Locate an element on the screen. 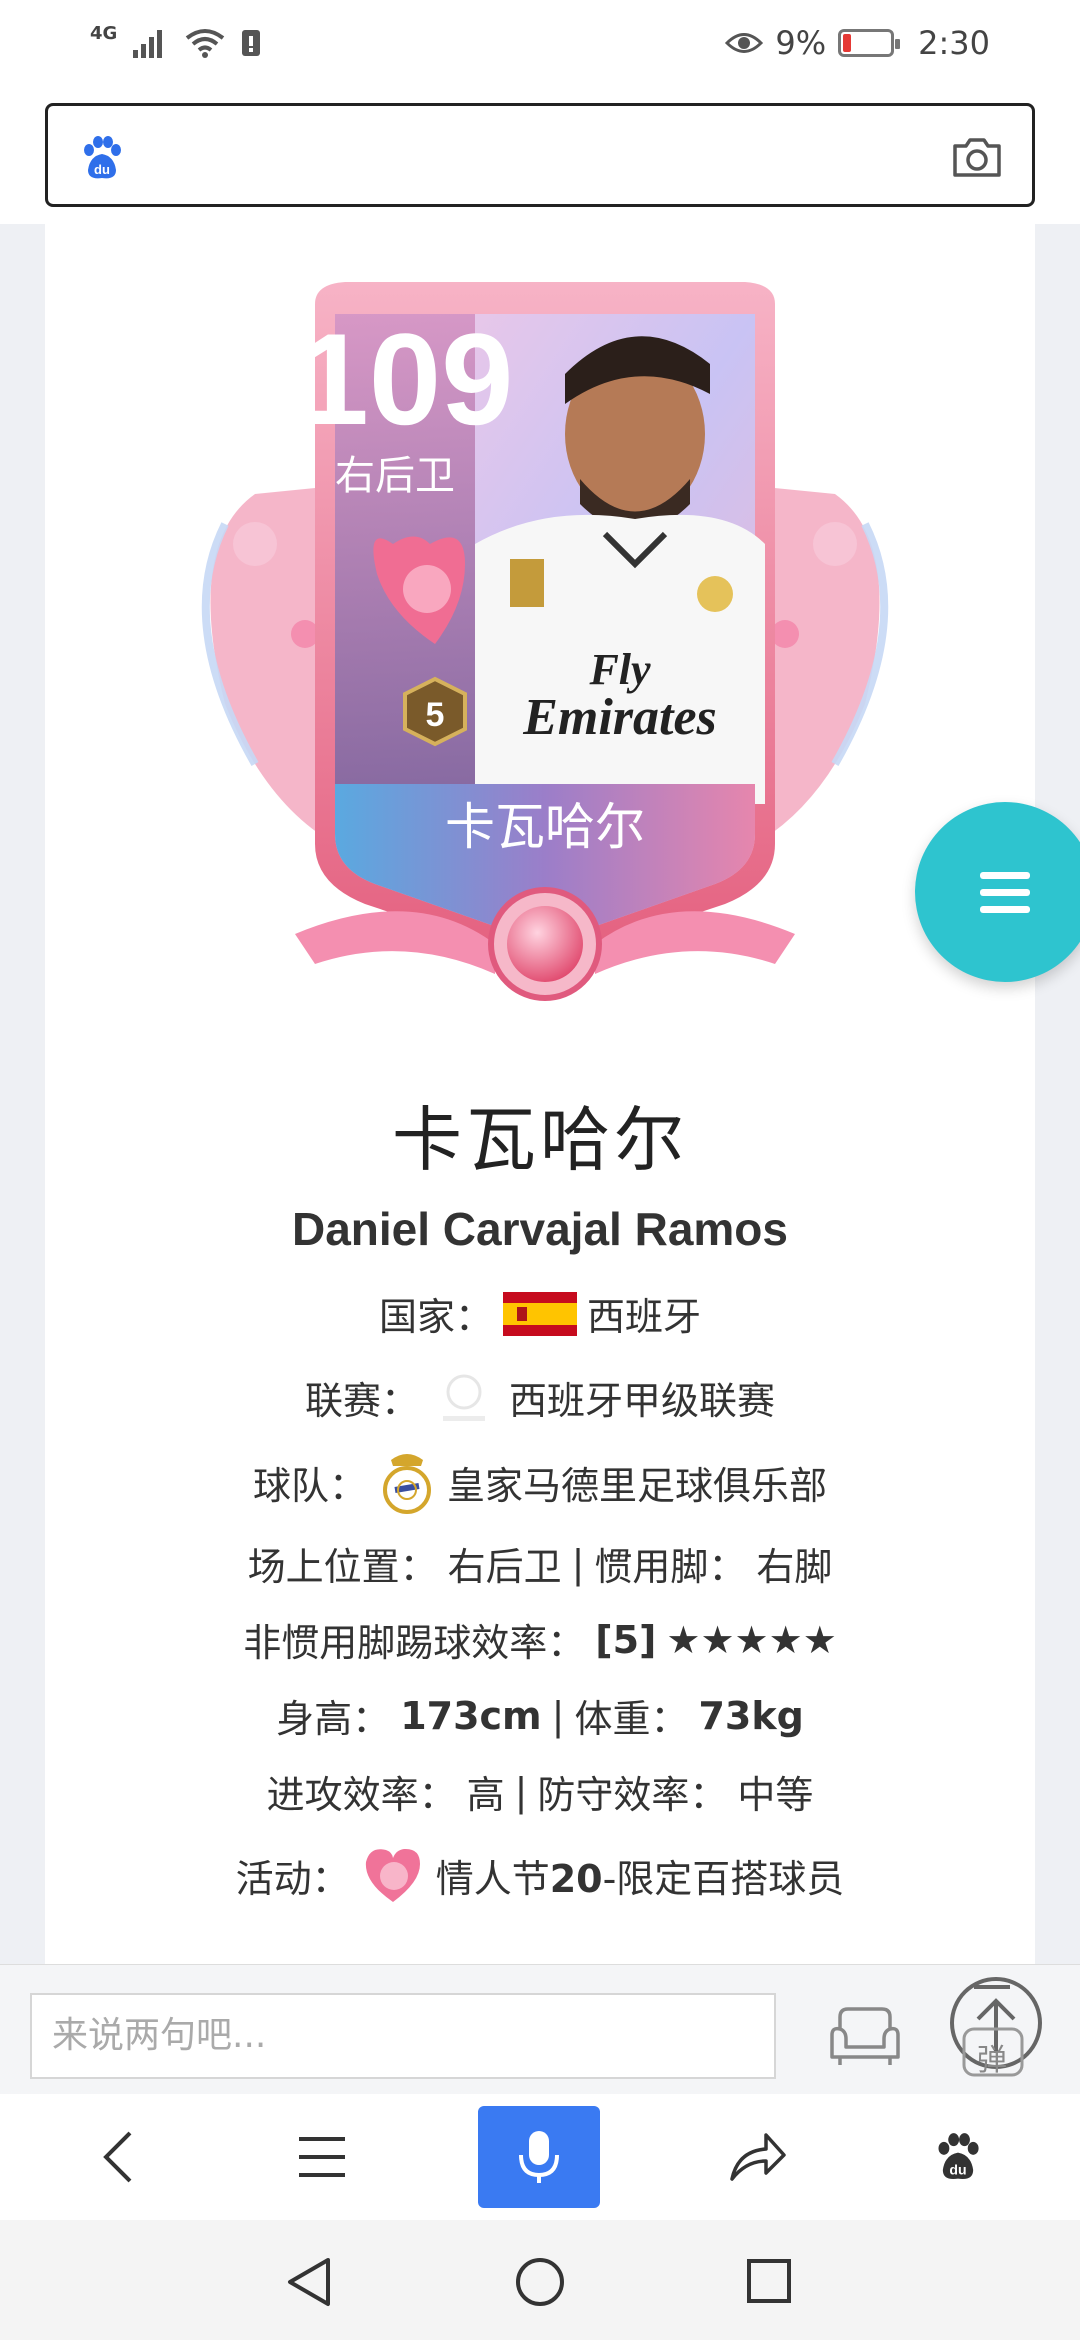 Image resolution: width=1080 pixels, height=2340 pixels. baidu-home-button: du is located at coordinates (958, 2157).